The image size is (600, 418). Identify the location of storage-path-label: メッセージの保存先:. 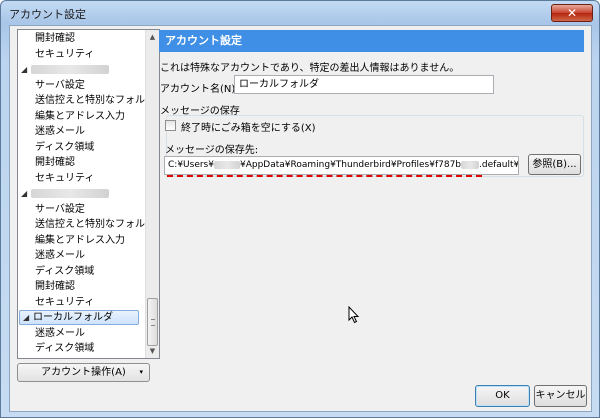
(212, 150).